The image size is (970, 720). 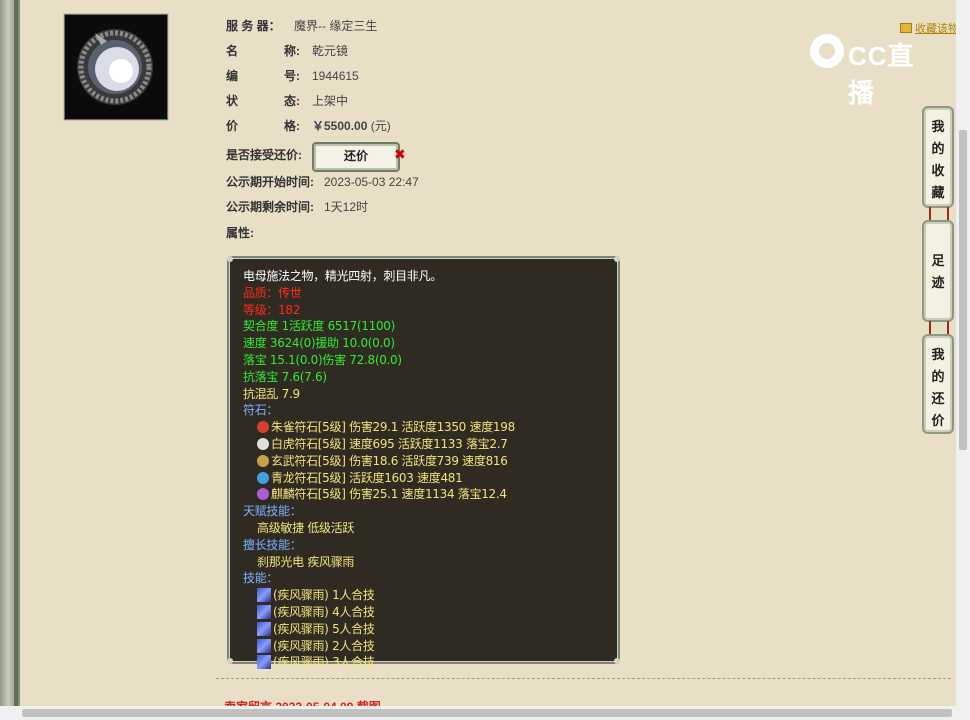 I want to click on left-border, so click(x=10, y=360).